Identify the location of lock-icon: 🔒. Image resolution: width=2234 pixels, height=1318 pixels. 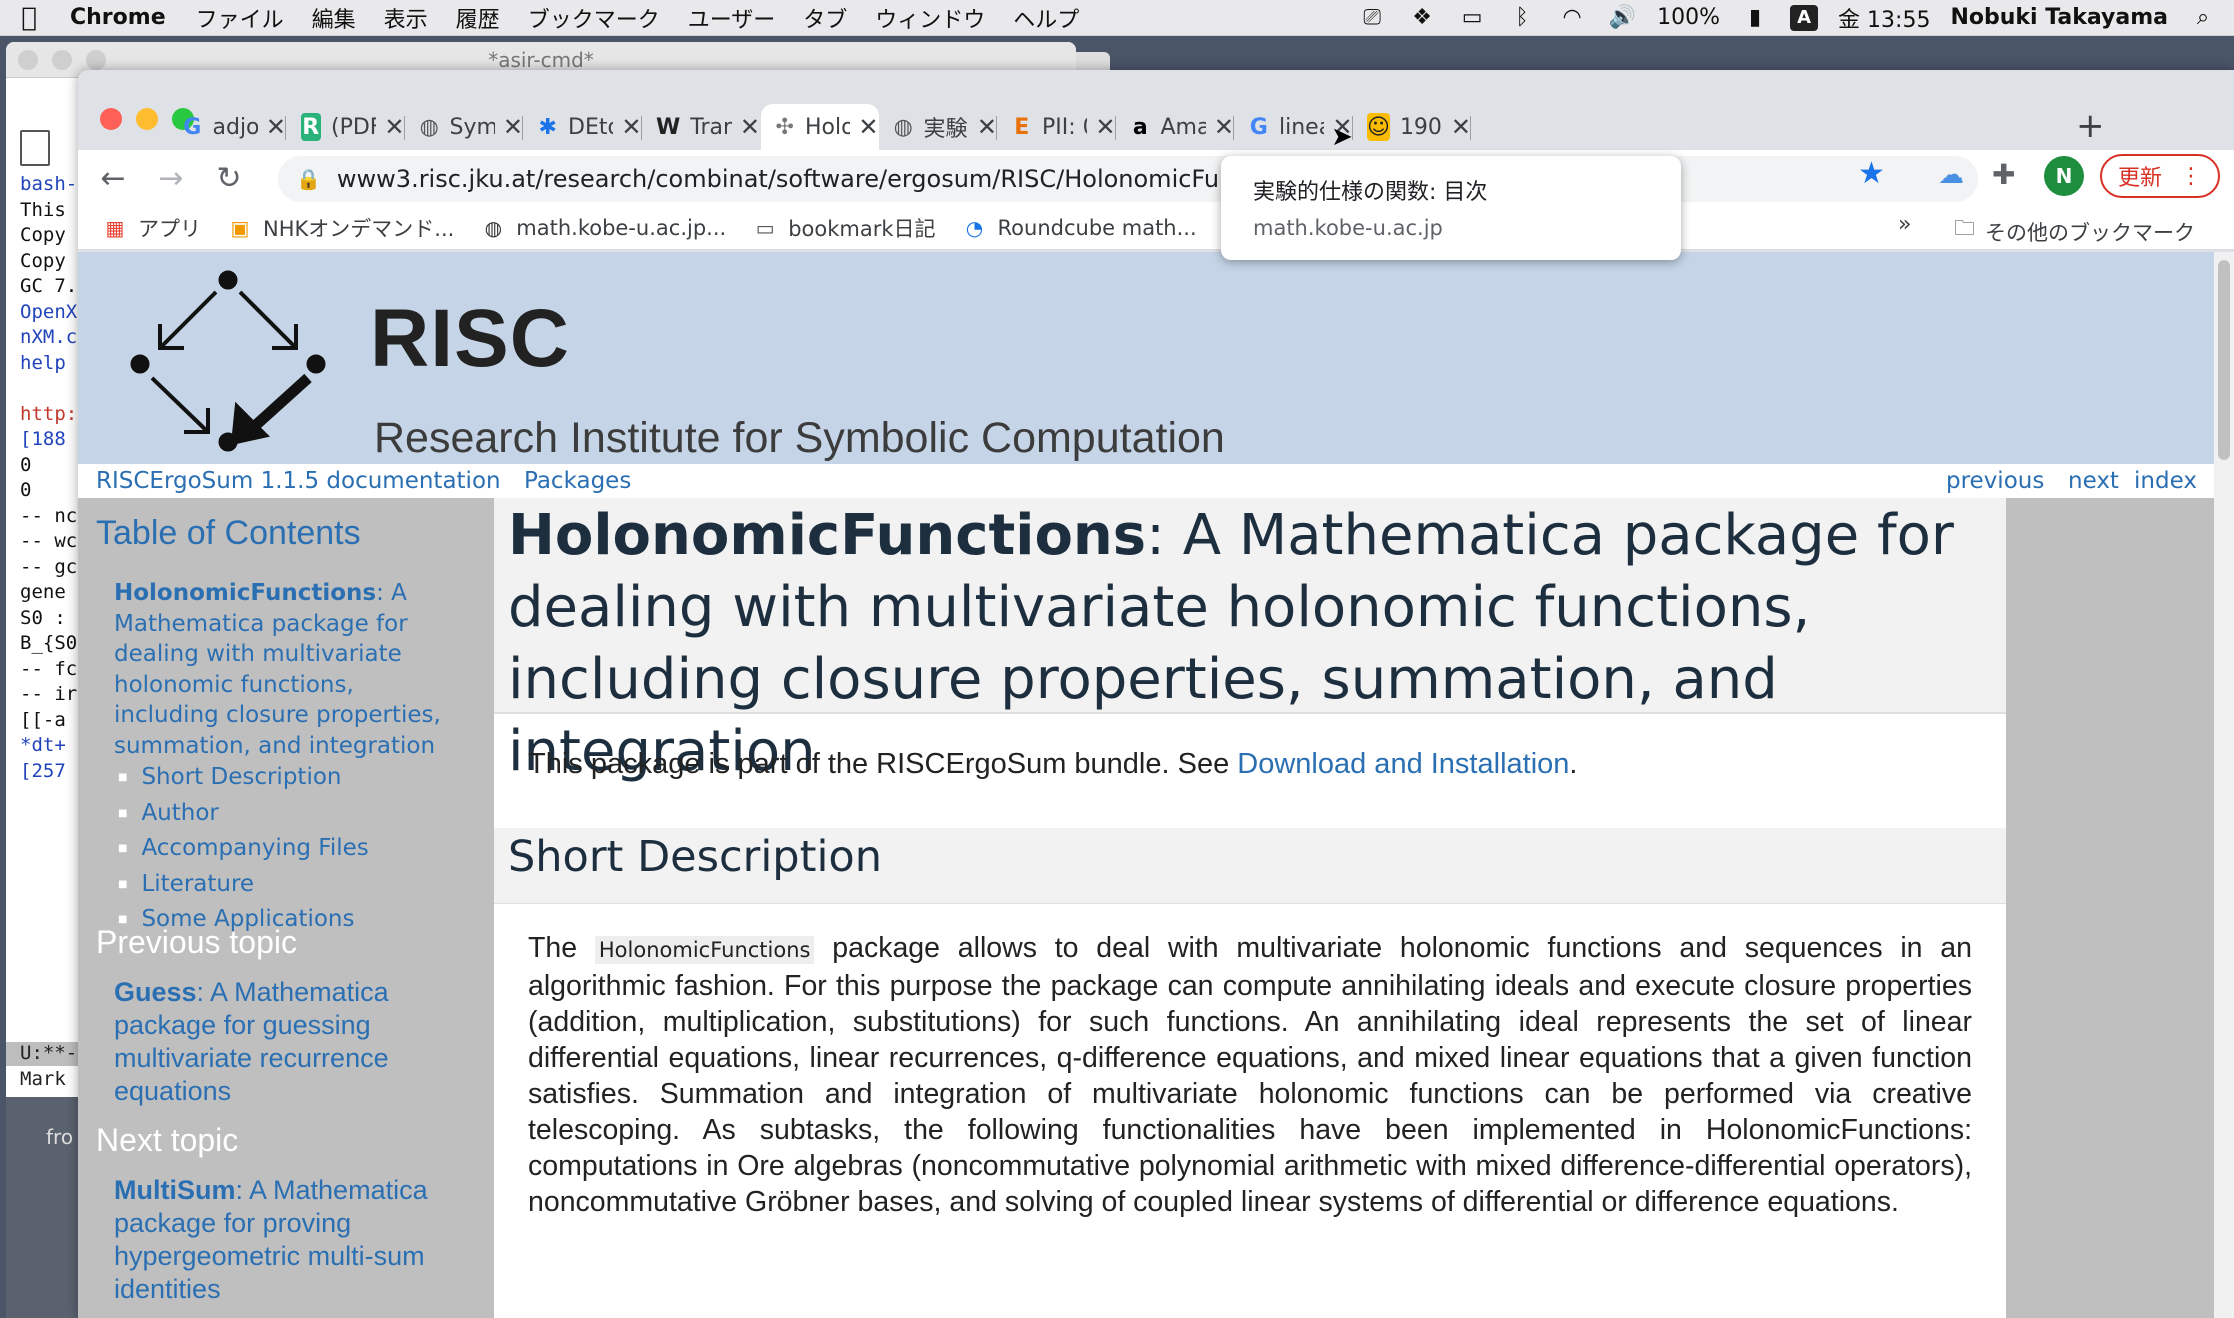
(308, 179).